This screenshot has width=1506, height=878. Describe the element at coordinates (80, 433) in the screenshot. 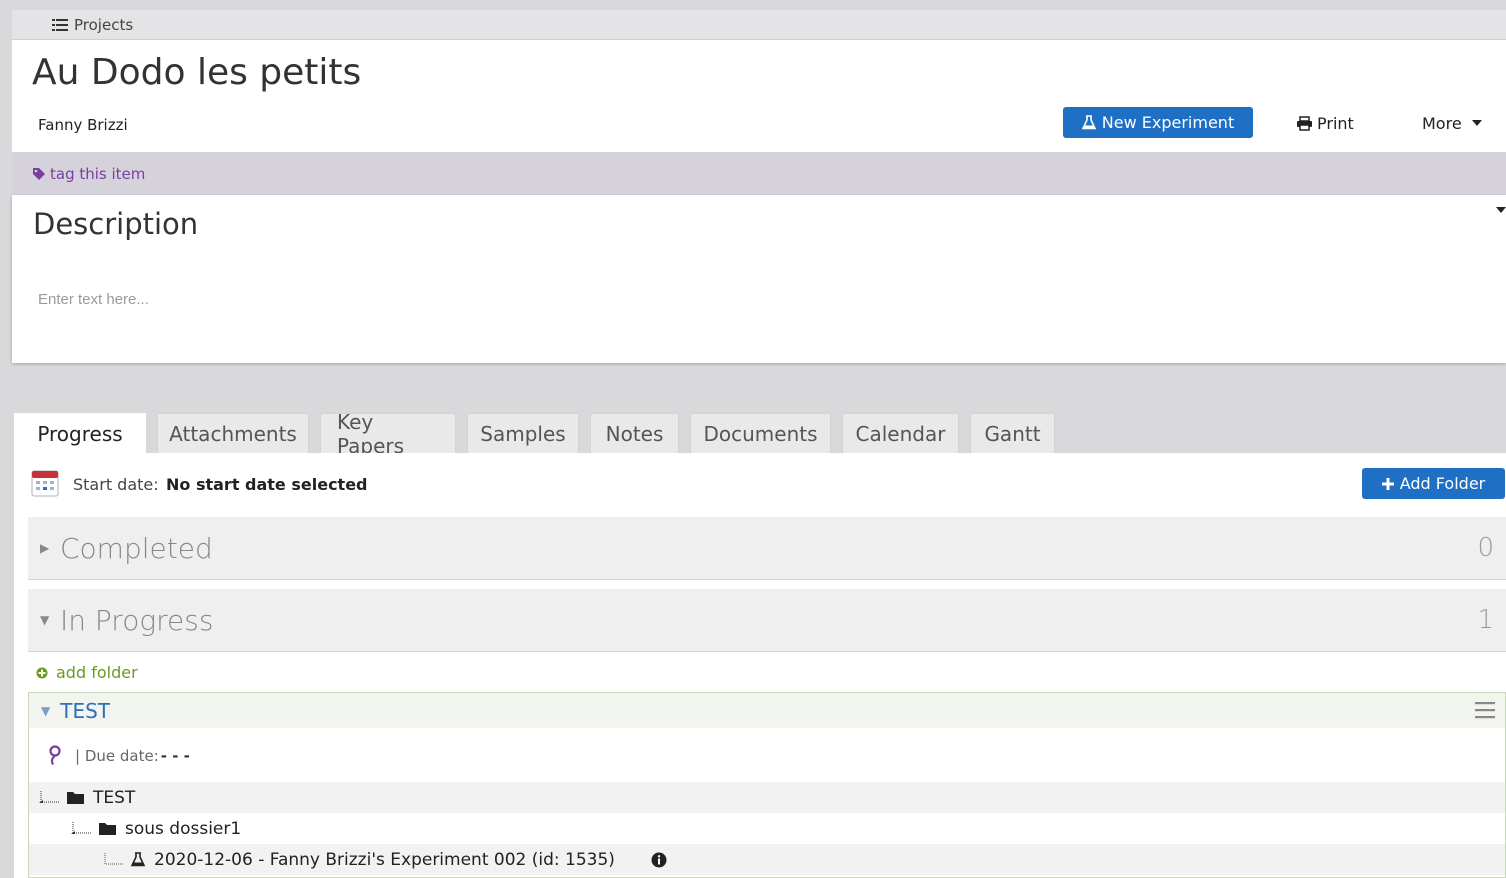

I see `tab-progress: Progress` at that location.